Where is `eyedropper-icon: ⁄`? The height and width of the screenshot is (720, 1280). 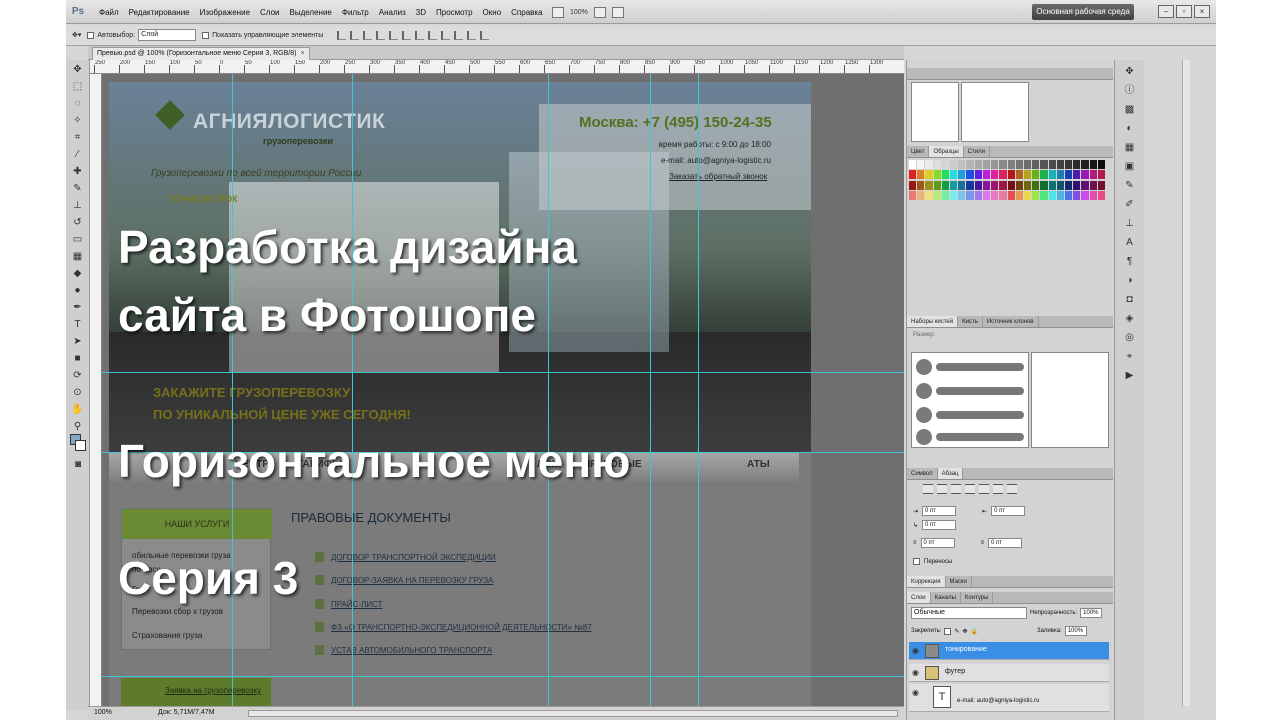
eyedropper-icon: ⁄ is located at coordinates (78, 155).